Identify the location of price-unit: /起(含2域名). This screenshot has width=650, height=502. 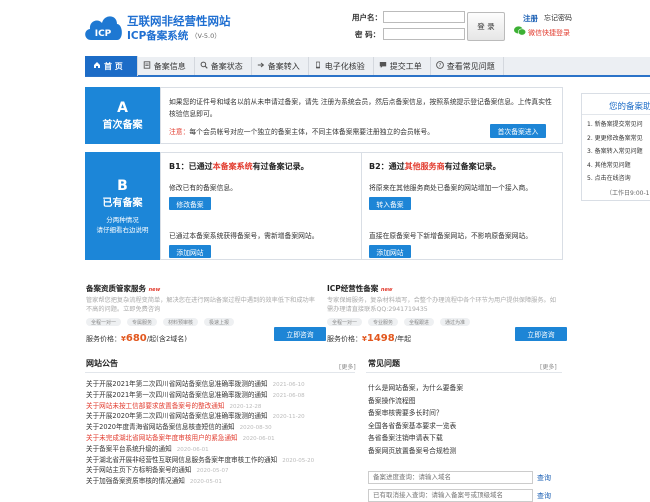
(167, 339).